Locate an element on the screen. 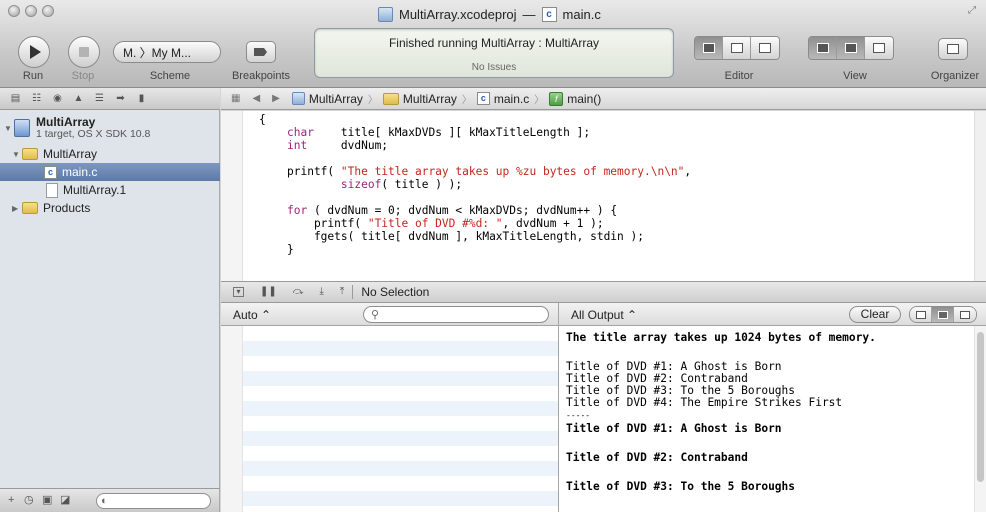 The height and width of the screenshot is (512, 986). utilities-panel-icon is located at coordinates (879, 48).